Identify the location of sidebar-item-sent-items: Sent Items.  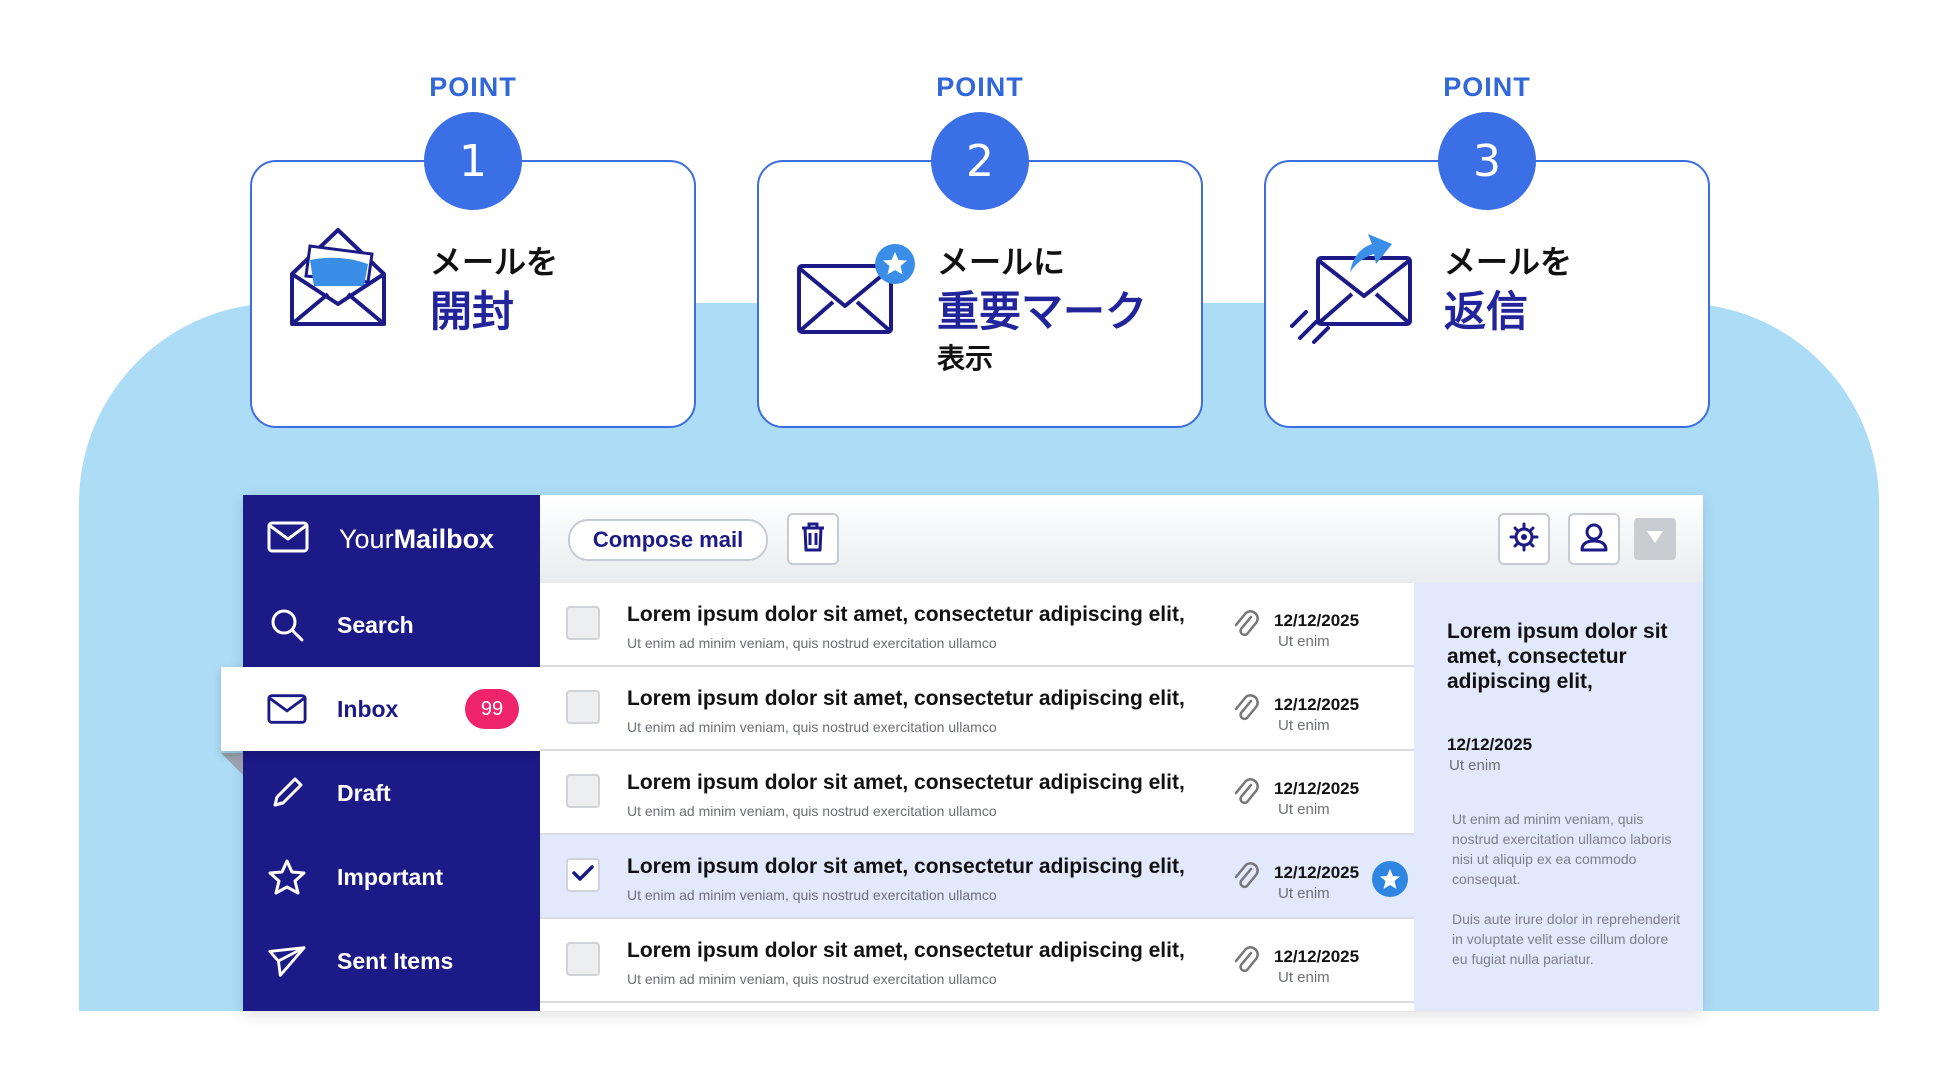
(391, 961).